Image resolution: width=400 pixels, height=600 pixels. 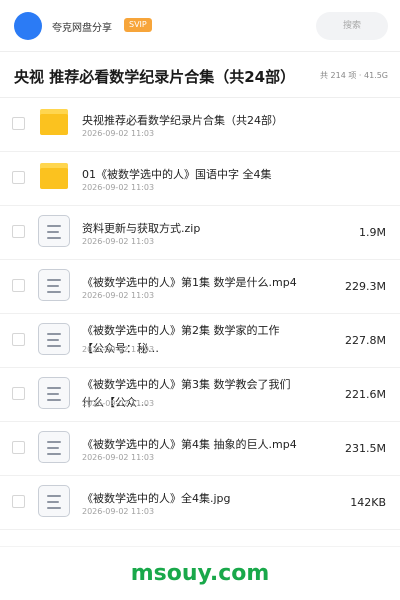 What do you see at coordinates (82, 28) in the screenshot?
I see `share-owner-name: 夸克网盘分享` at bounding box center [82, 28].